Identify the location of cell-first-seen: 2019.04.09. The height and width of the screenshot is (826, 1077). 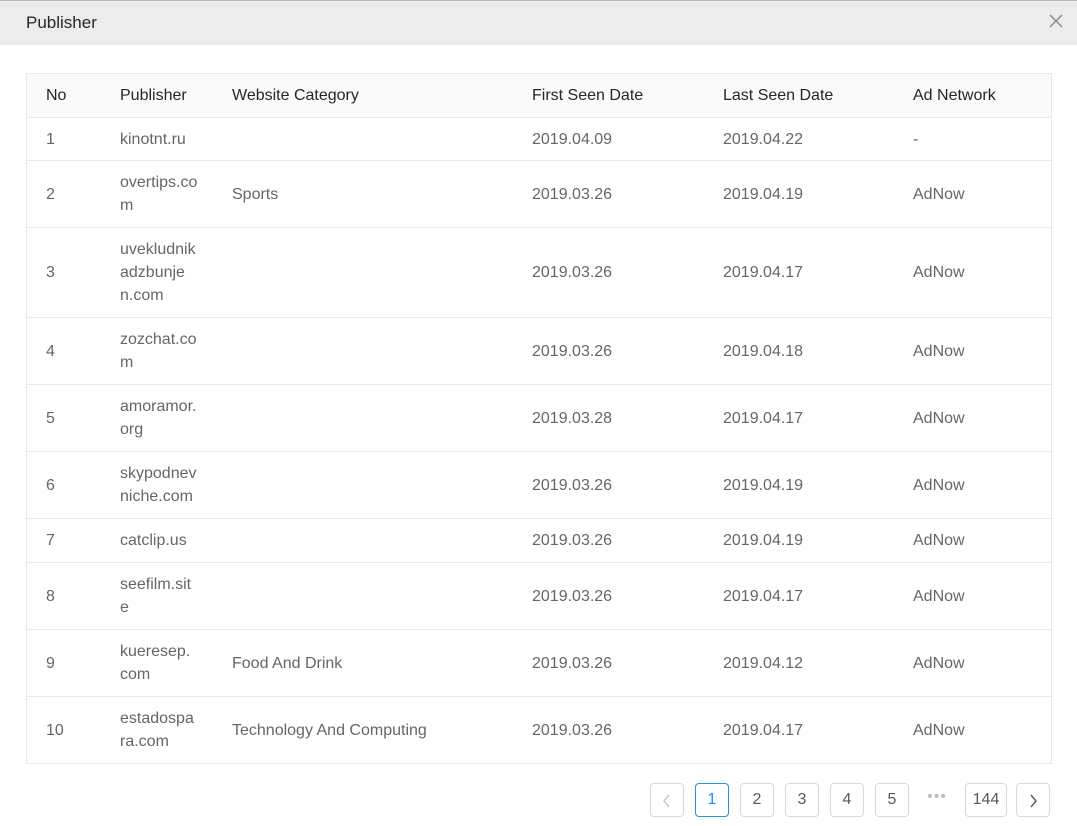
(627, 139).